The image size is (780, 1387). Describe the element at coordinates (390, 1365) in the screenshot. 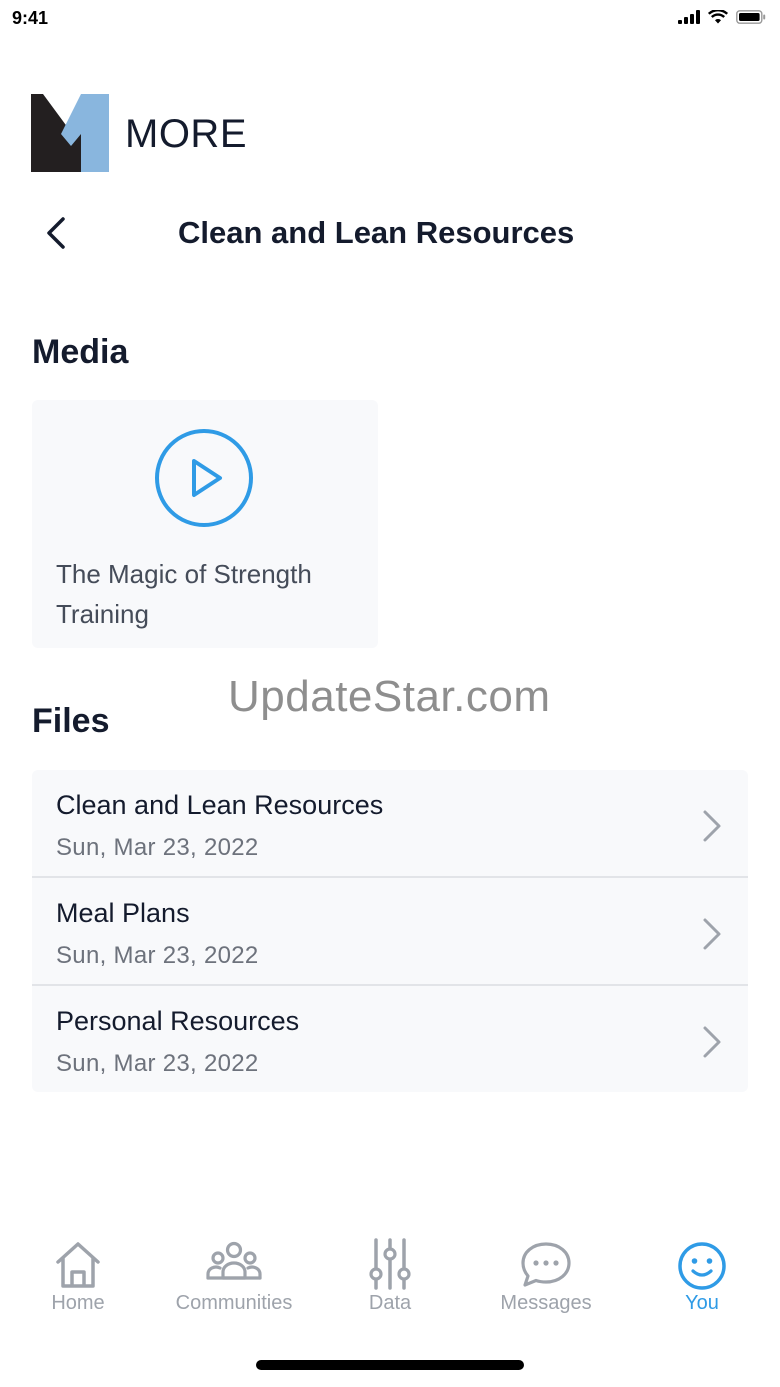

I see `home-indicator` at that location.